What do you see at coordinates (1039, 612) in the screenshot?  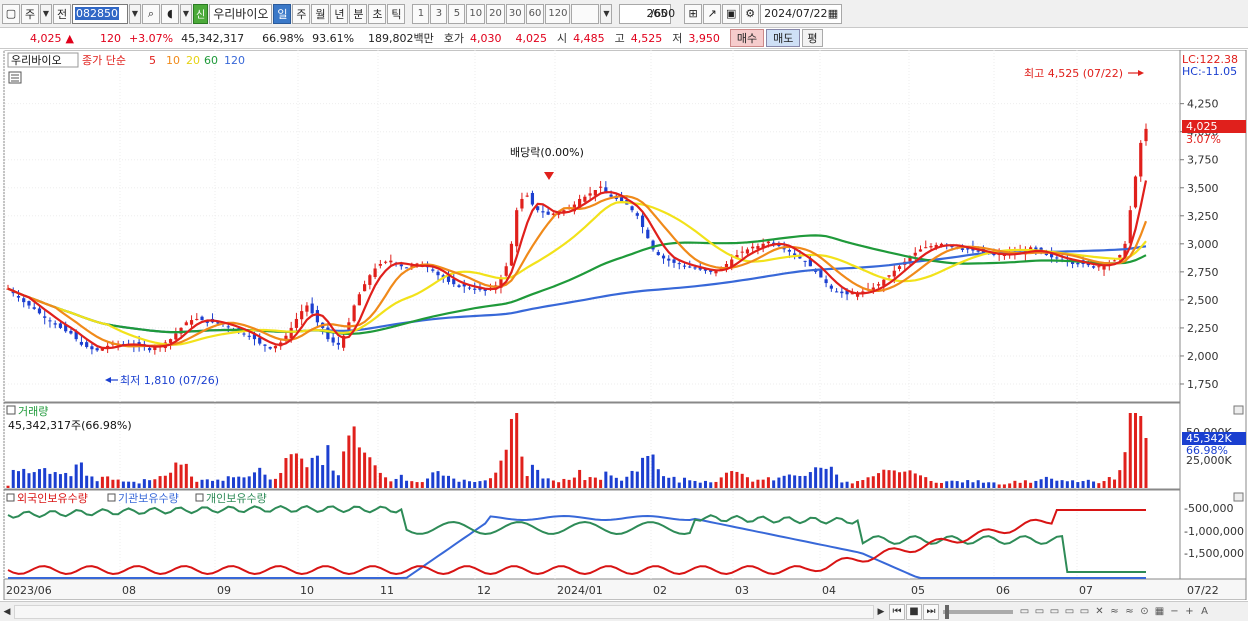 I see `layout-2-icon: ▭` at bounding box center [1039, 612].